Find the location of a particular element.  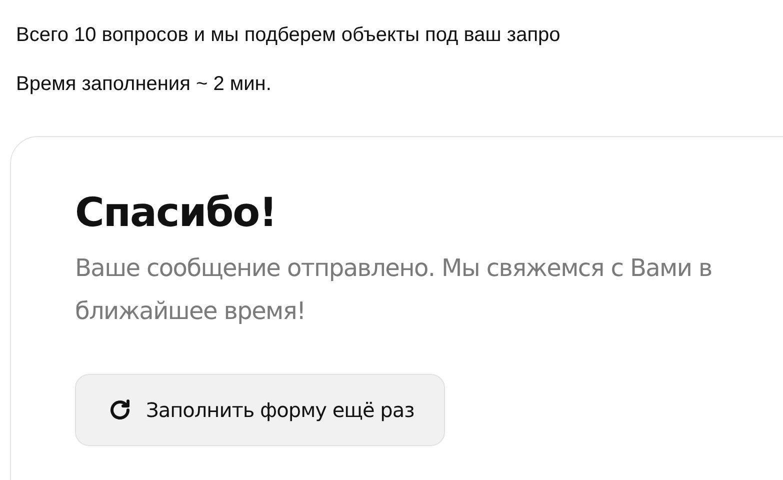

intro-text: Всего 10 вопросов и мы подберем объекты под ваш запро is located at coordinates (289, 35).